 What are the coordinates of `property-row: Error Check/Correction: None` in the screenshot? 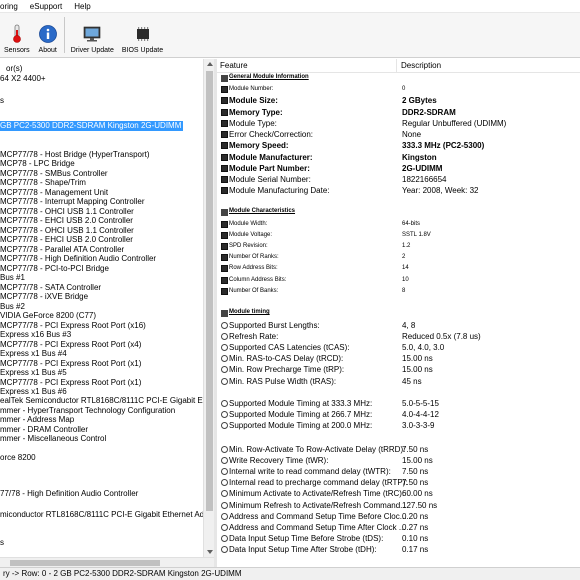 It's located at (398, 134).